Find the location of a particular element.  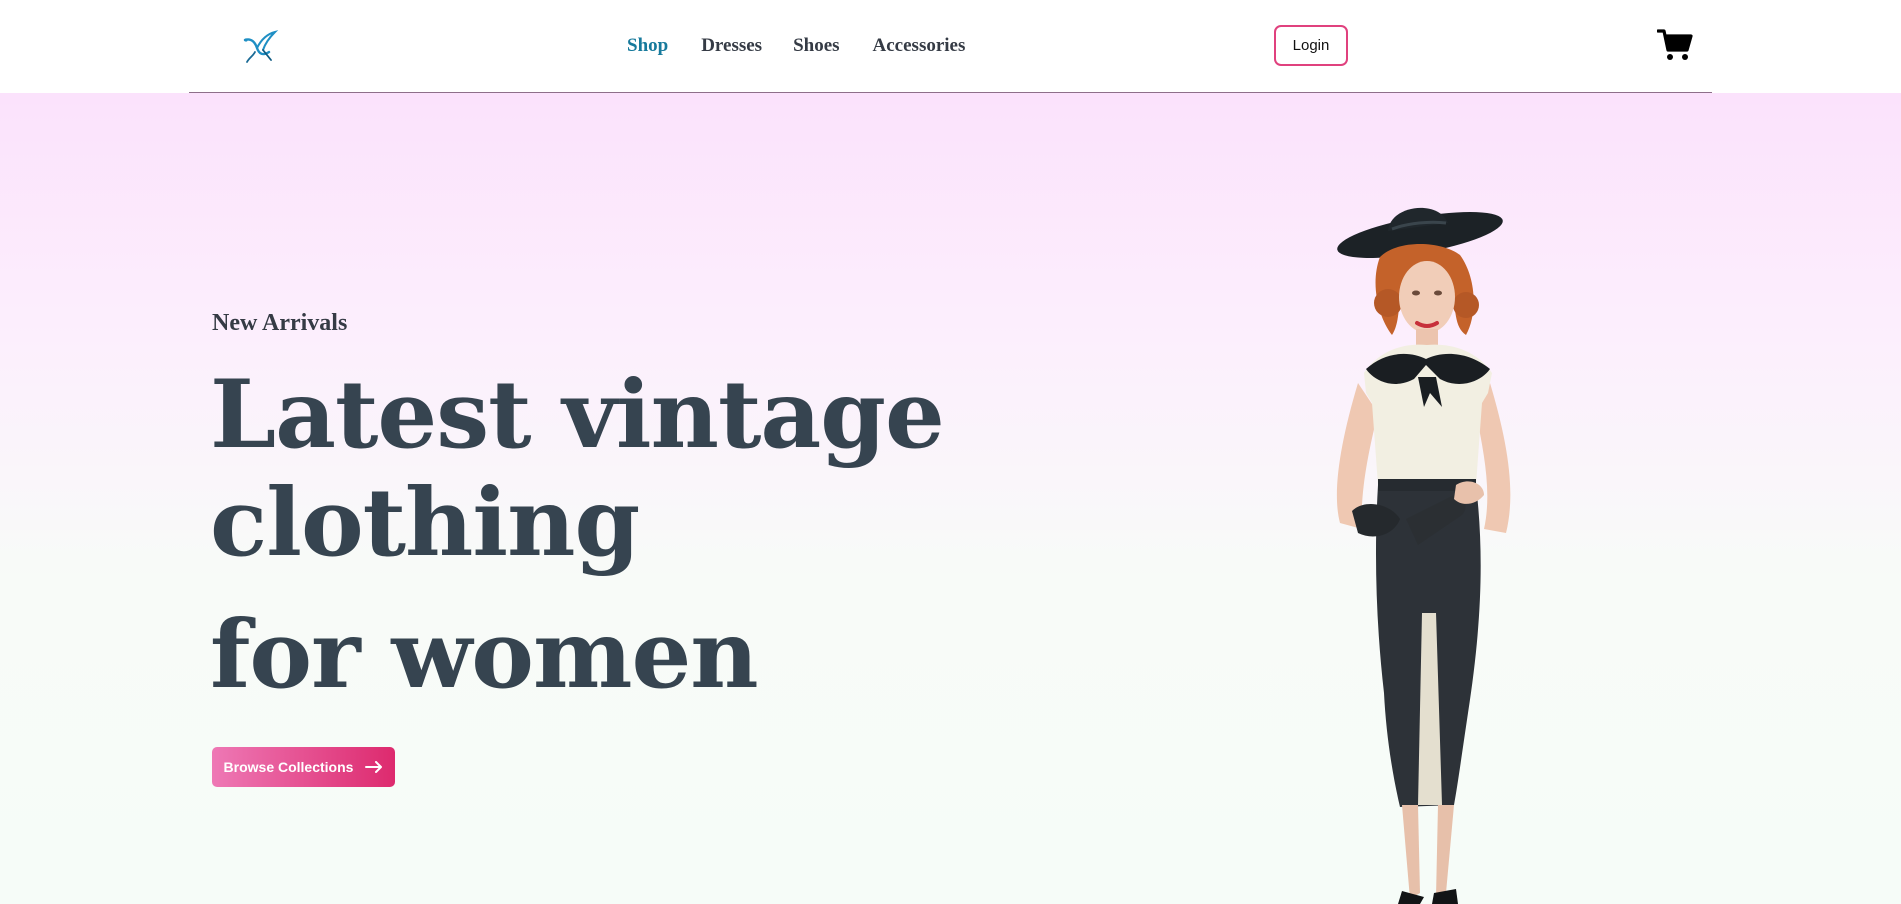

headline-line-3: for women is located at coordinates (484, 655).